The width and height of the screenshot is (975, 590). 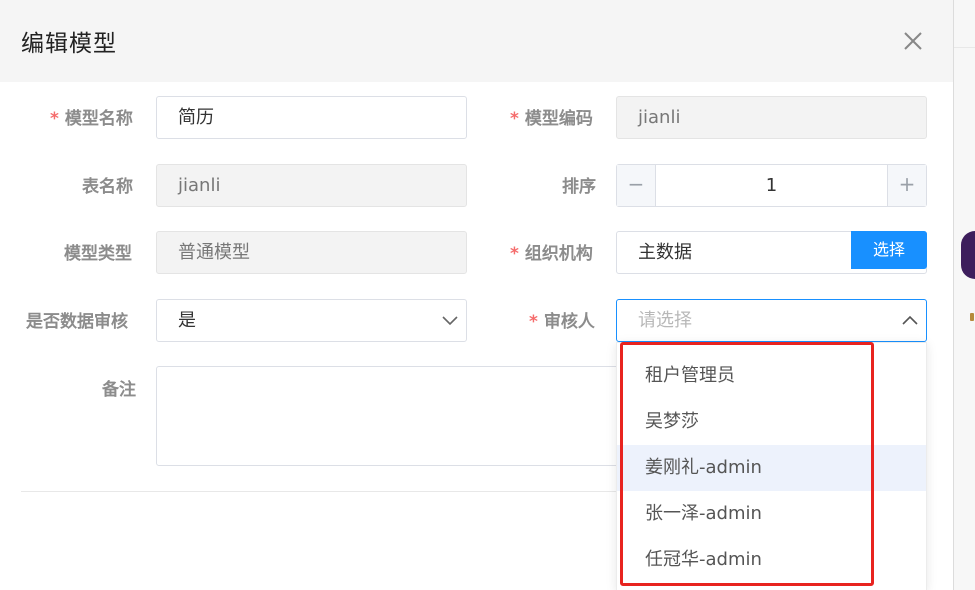 What do you see at coordinates (69, 44) in the screenshot?
I see `dialog-title: 编辑模型` at bounding box center [69, 44].